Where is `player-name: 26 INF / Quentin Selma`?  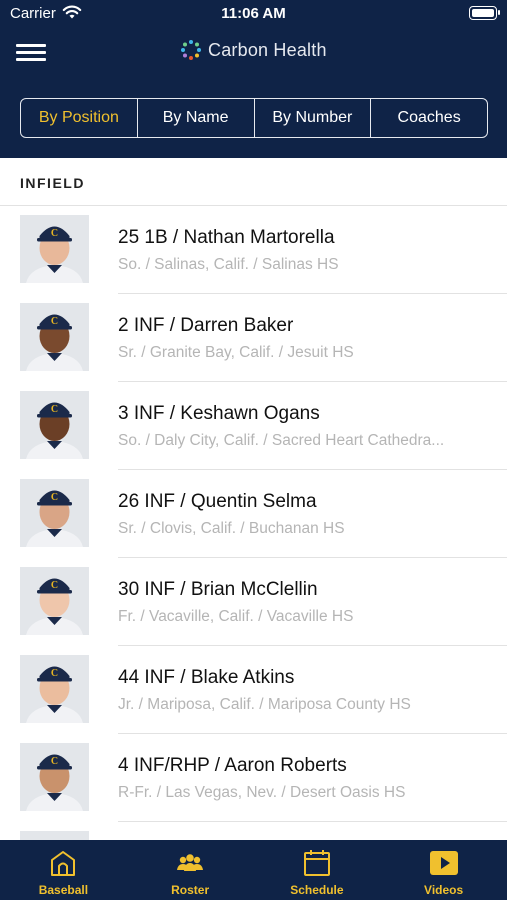 player-name: 26 INF / Quentin Selma is located at coordinates (217, 501).